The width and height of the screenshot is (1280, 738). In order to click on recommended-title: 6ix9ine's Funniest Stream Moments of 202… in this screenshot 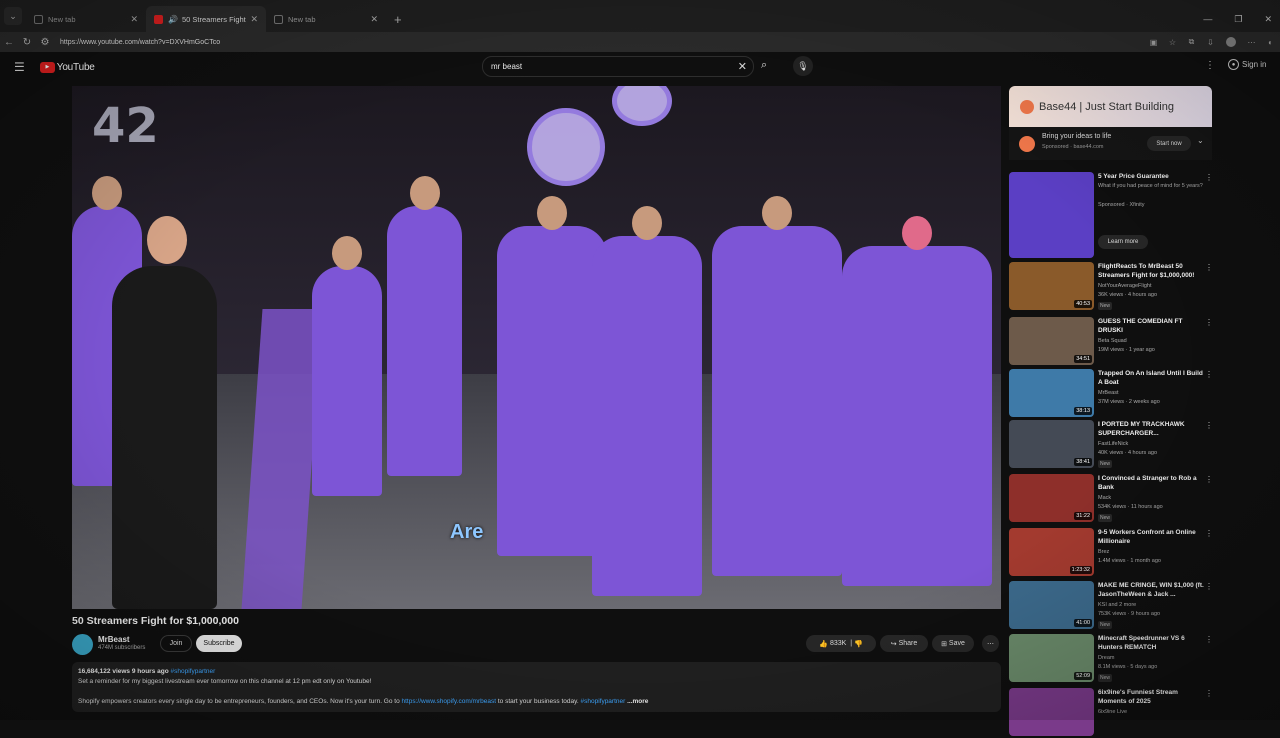, I will do `click(1151, 697)`.